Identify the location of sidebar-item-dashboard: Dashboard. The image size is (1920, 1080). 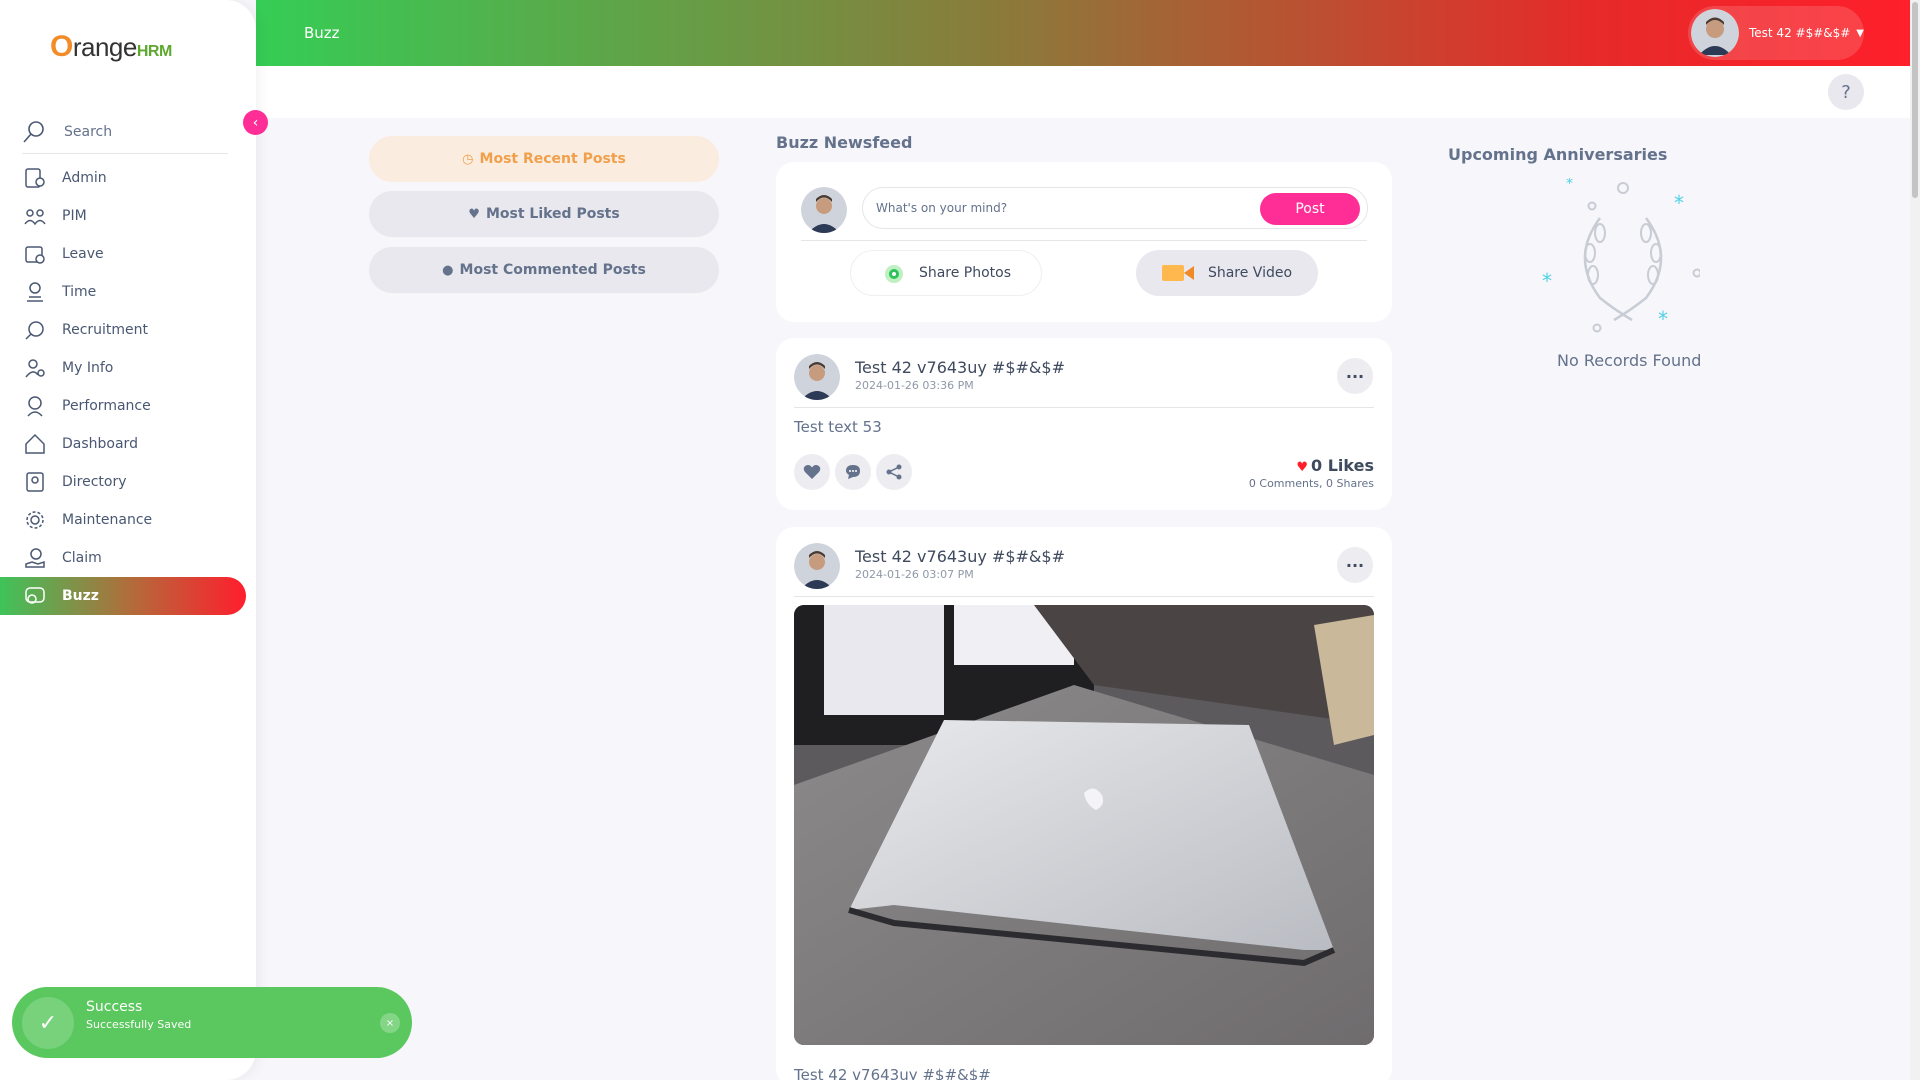
(123, 444).